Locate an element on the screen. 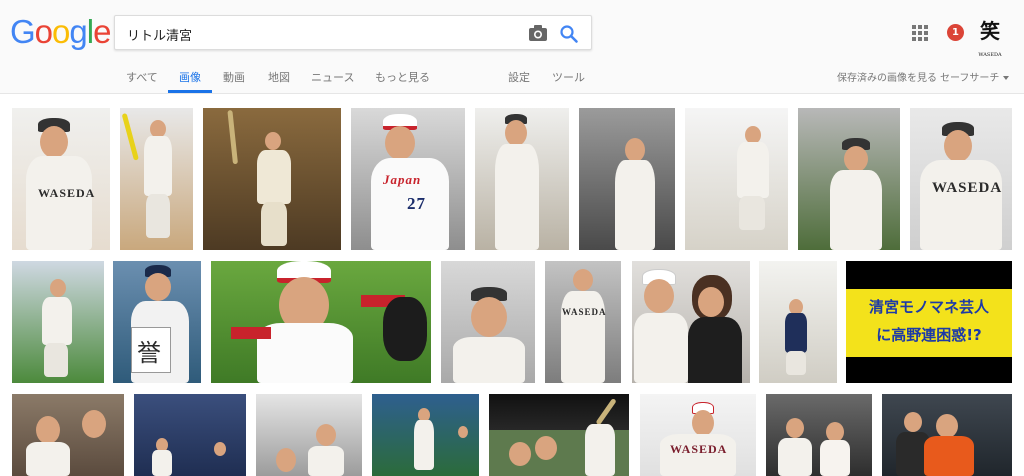 The height and width of the screenshot is (476, 1024). logo-letter: G is located at coordinates (23, 31).